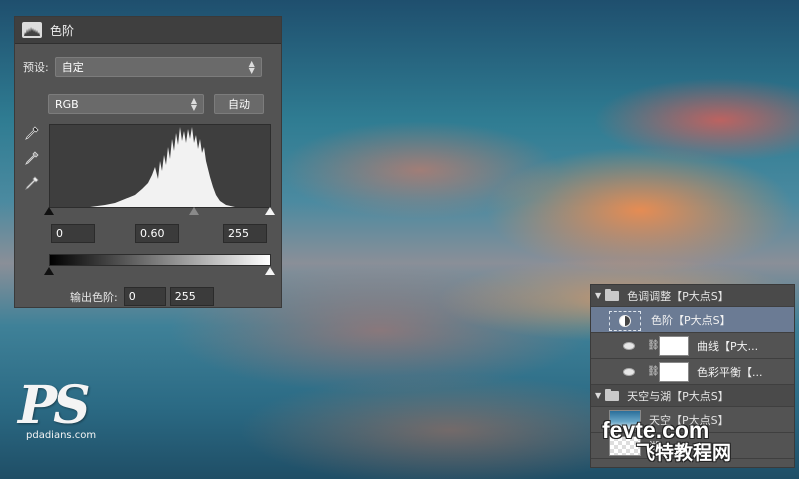  I want to click on layer-group-color-adjust: ▼ 色调调整【P大点S】, so click(692, 296).